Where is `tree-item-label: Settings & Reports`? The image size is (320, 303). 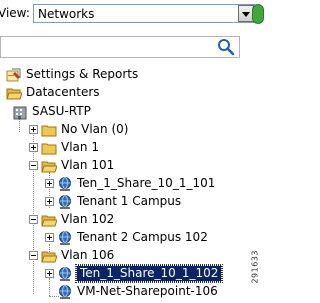
tree-item-label: Settings & Reports is located at coordinates (82, 74).